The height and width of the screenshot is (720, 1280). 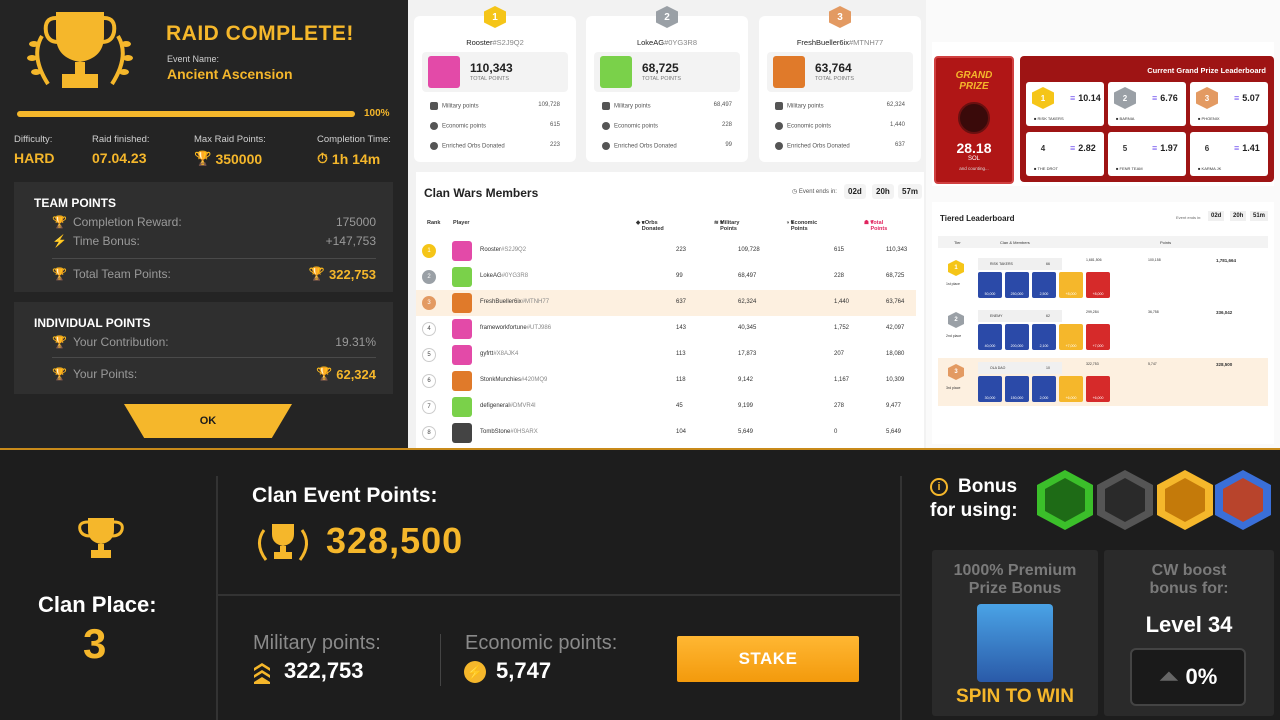 What do you see at coordinates (1015, 588) in the screenshot?
I see `premium-line-2: Prize Bonus` at bounding box center [1015, 588].